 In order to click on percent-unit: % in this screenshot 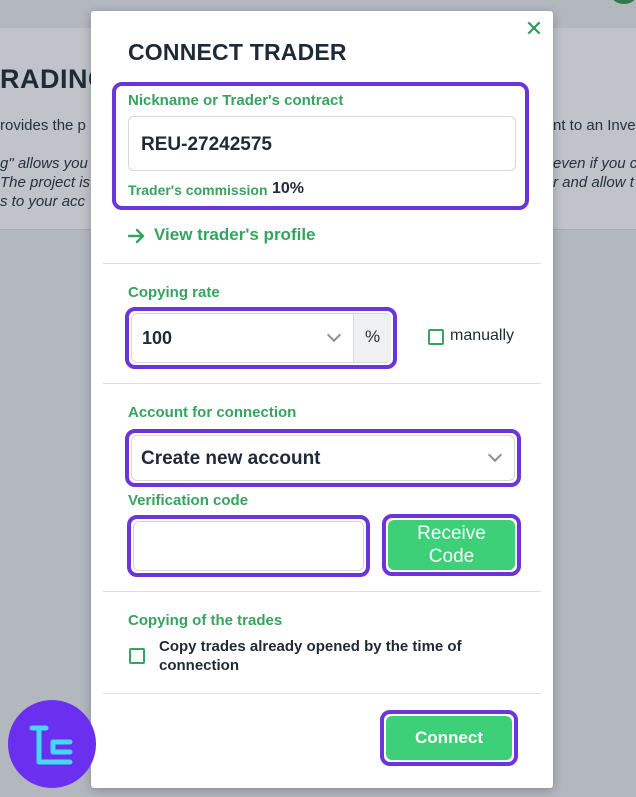, I will do `click(373, 336)`.